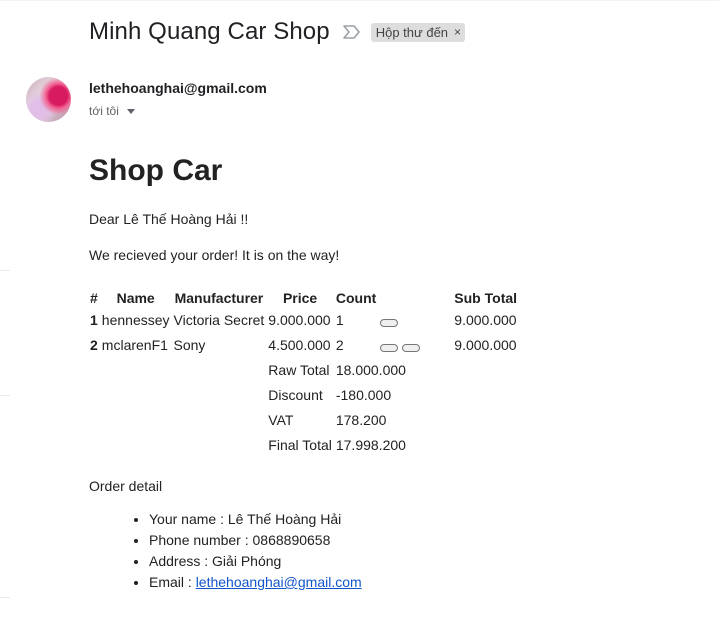  I want to click on detail-address: Address : Giải Phóng, so click(419, 561).